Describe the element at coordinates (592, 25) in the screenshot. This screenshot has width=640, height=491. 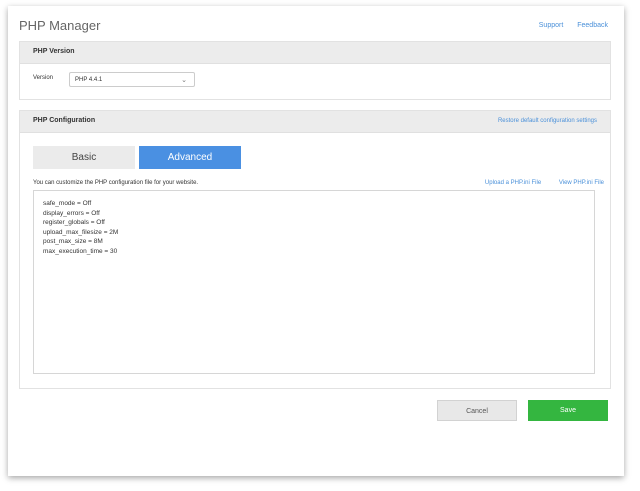
I see `feedback-link: Feedback` at that location.